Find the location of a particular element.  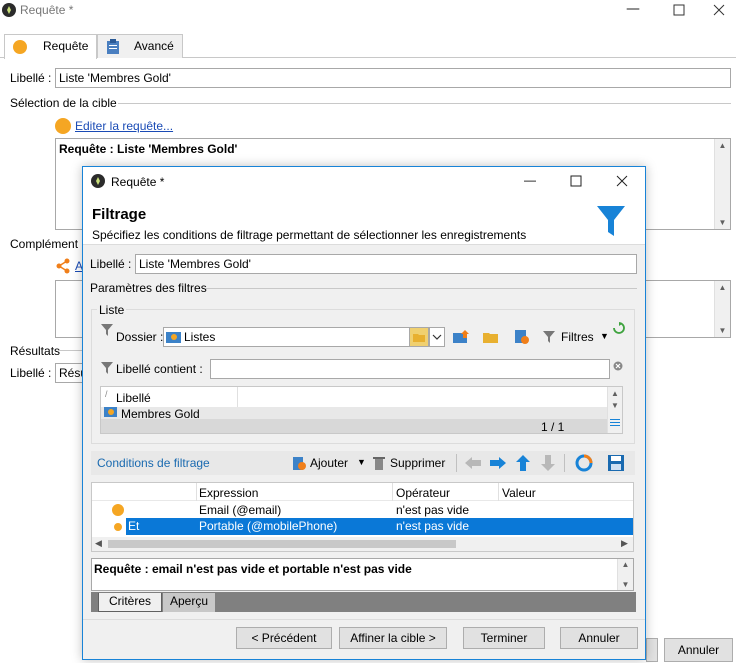

row-operator: n'est pas vide is located at coordinates (433, 510).